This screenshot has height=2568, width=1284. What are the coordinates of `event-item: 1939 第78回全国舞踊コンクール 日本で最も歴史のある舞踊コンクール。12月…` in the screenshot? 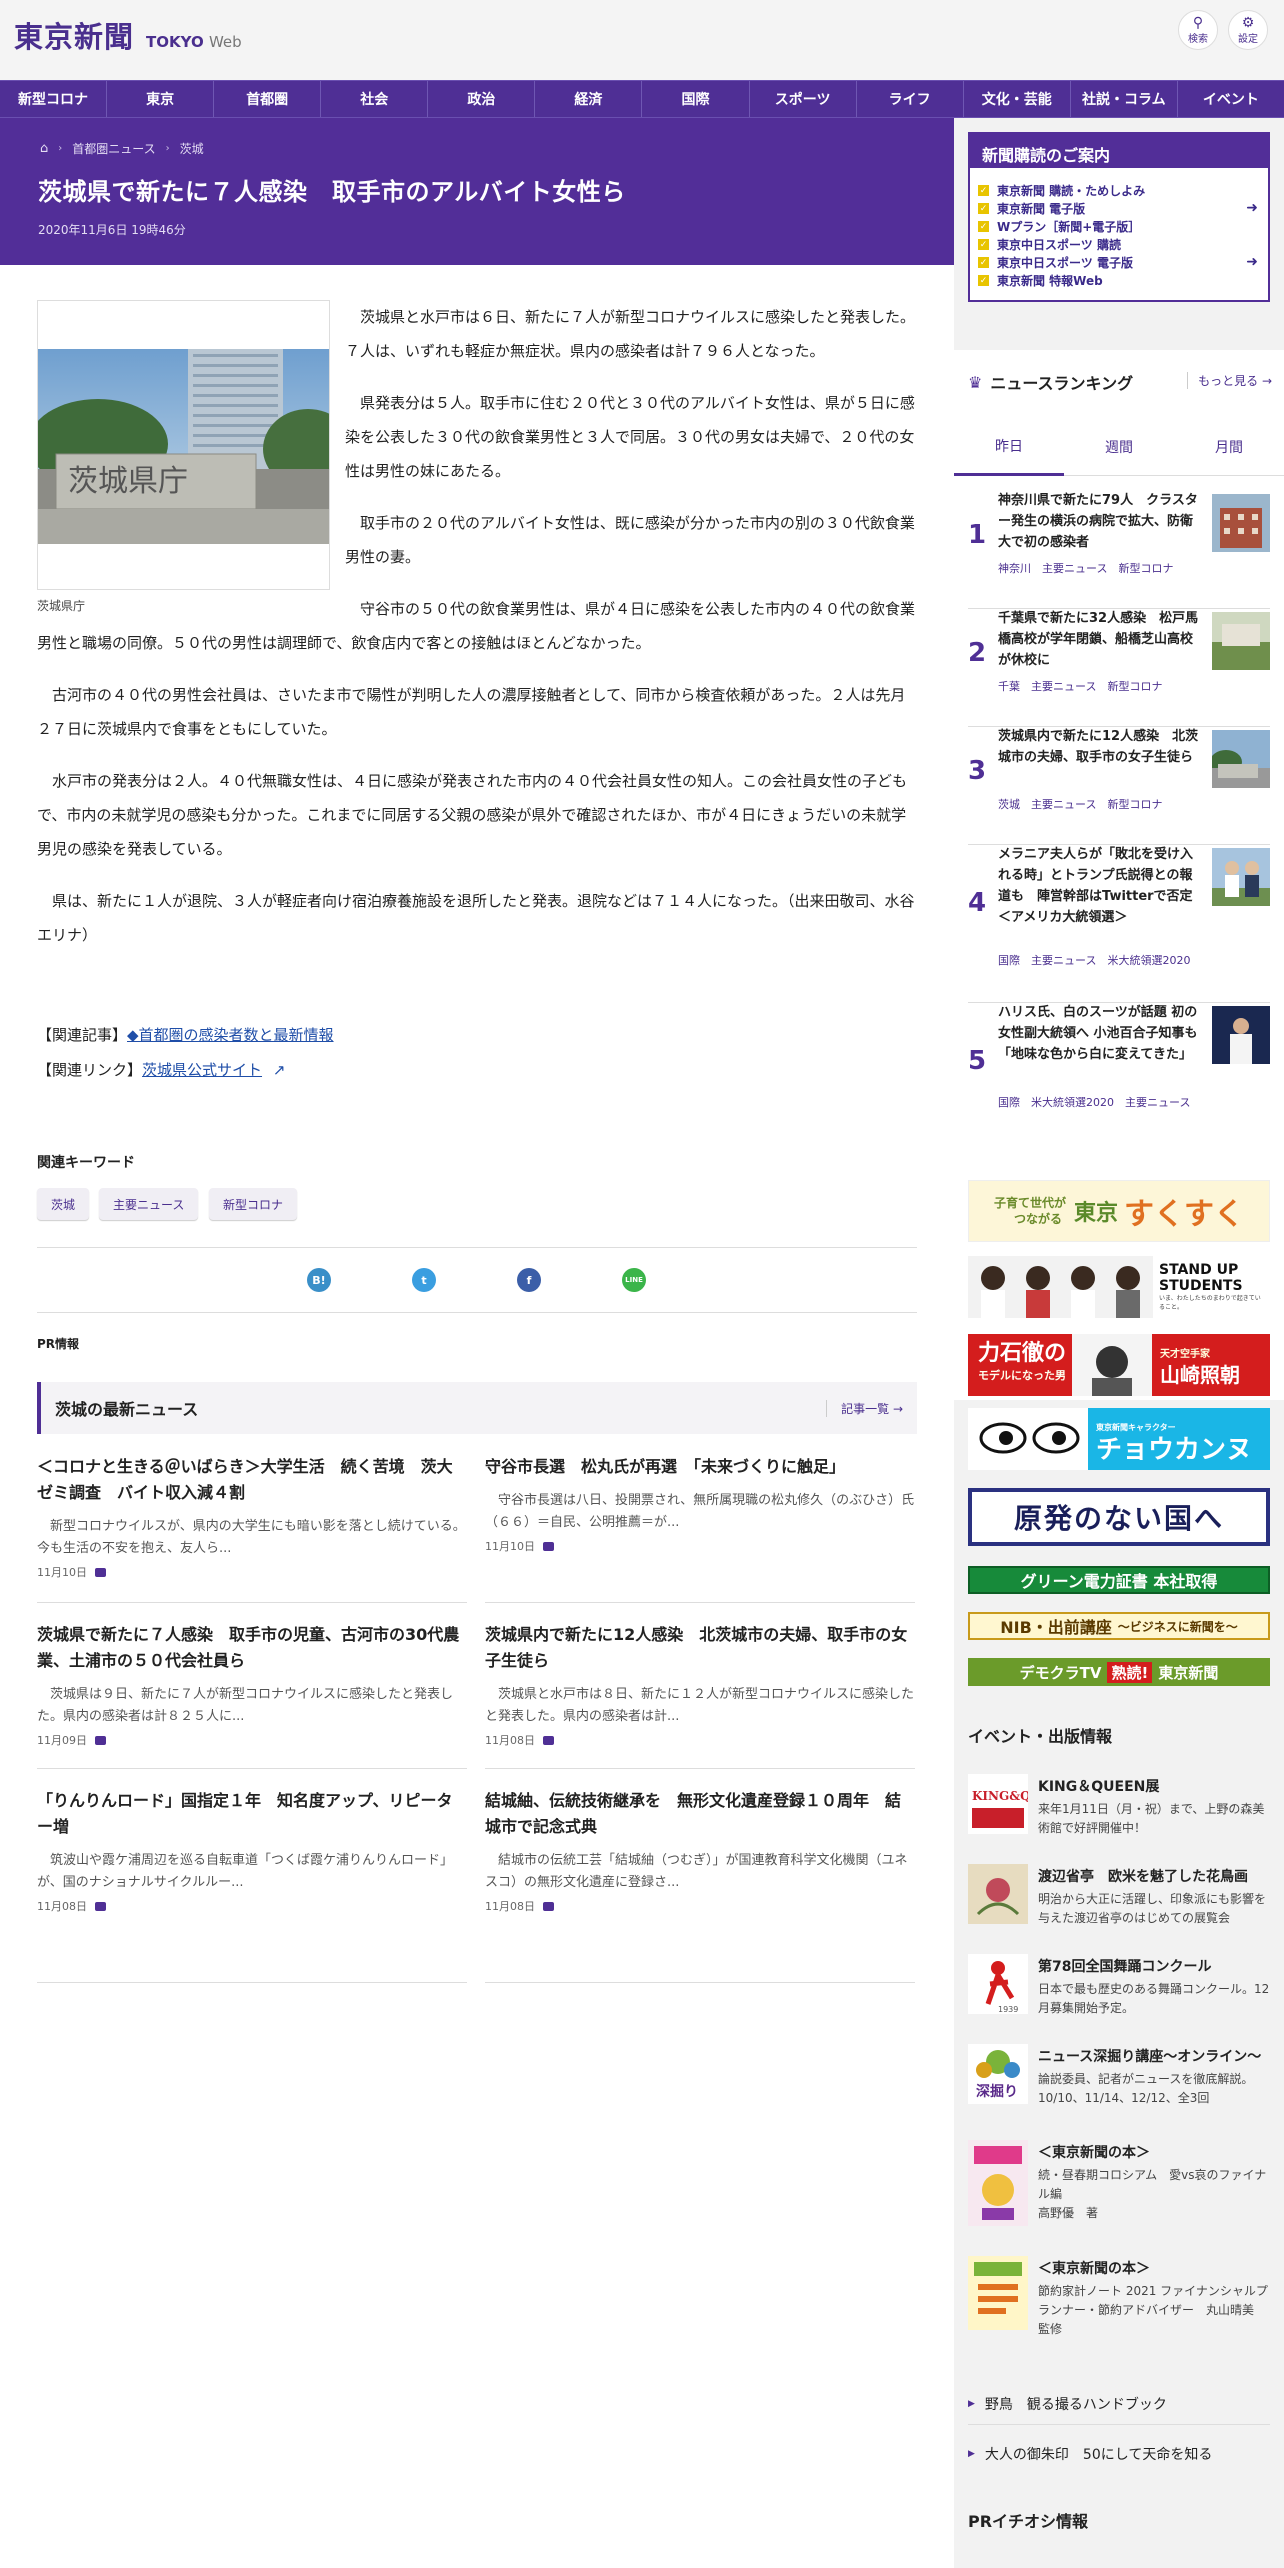 It's located at (1119, 1994).